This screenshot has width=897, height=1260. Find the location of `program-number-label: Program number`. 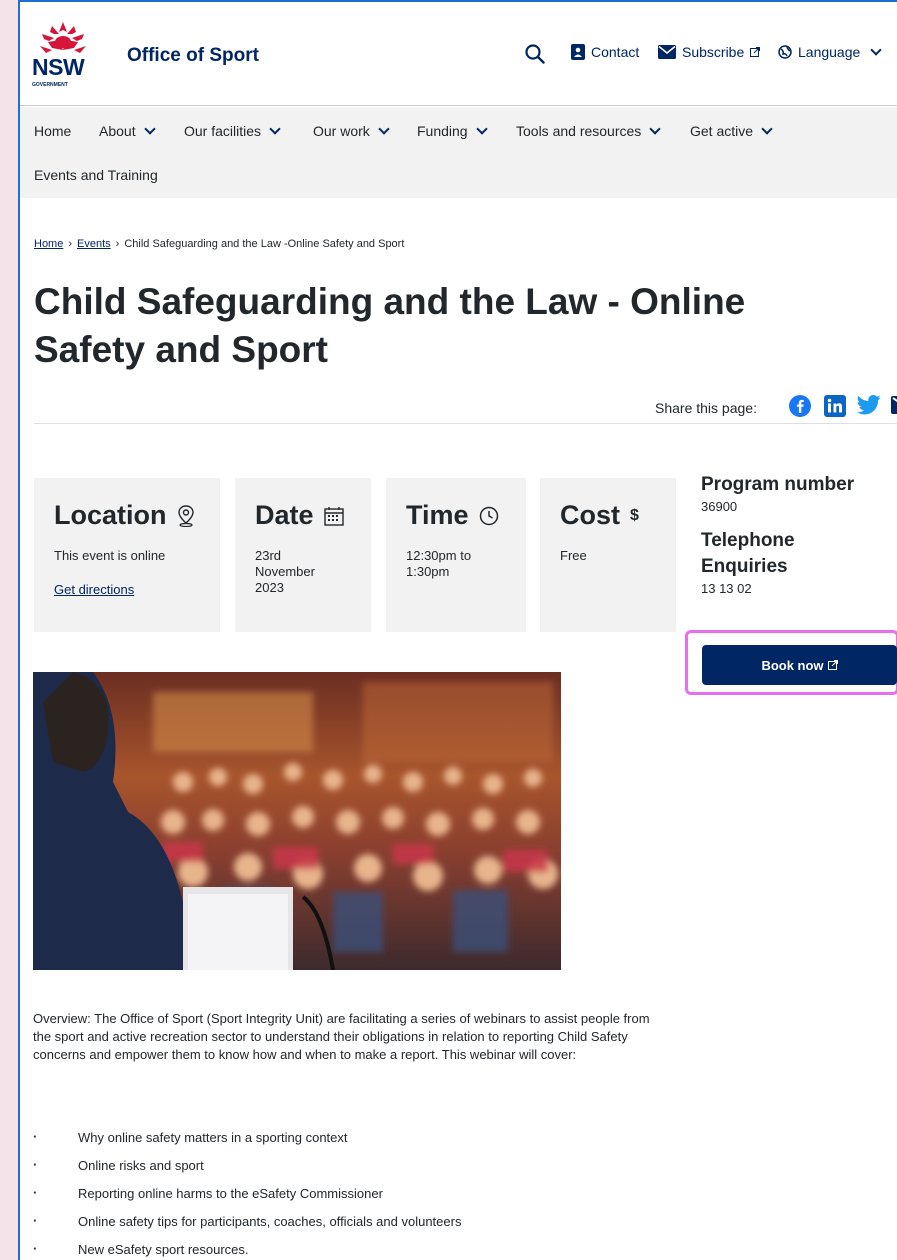

program-number-label: Program number is located at coordinates (778, 484).